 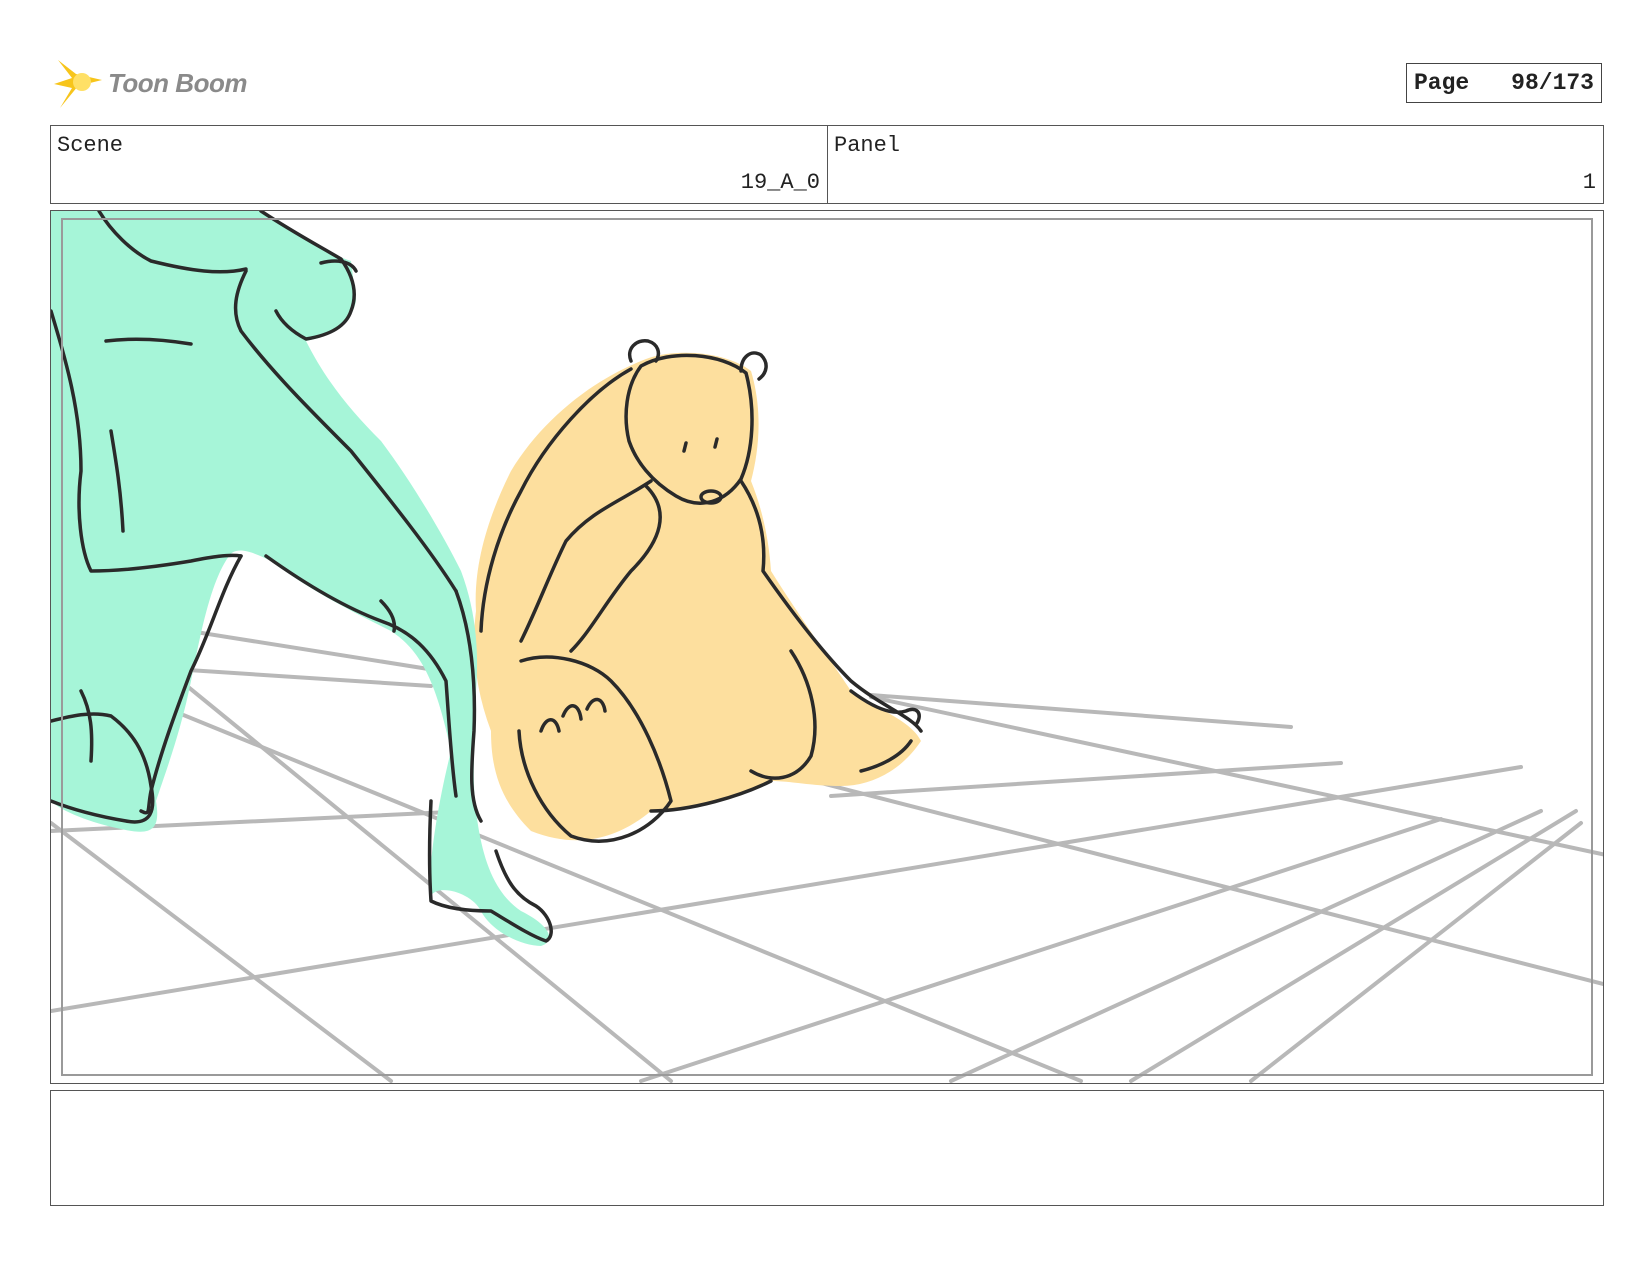 What do you see at coordinates (177, 83) in the screenshot?
I see `logo-text: Toon Boom` at bounding box center [177, 83].